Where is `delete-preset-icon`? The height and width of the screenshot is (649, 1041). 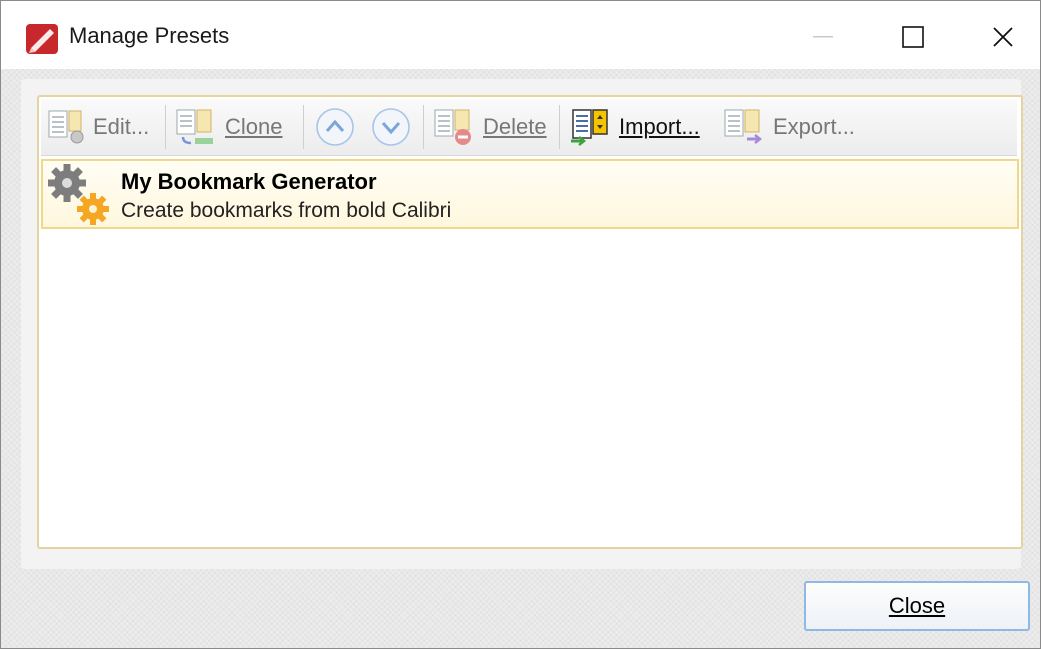
delete-preset-icon is located at coordinates (452, 127).